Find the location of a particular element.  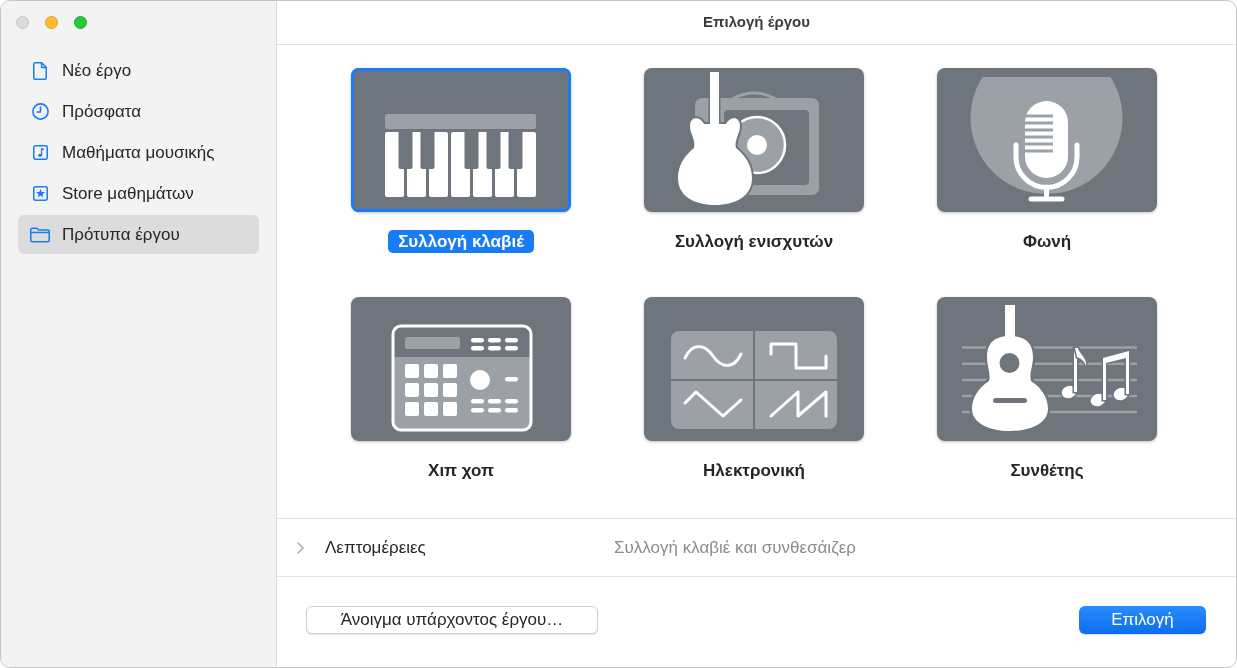

choose-button: Επιλογή is located at coordinates (1142, 620).